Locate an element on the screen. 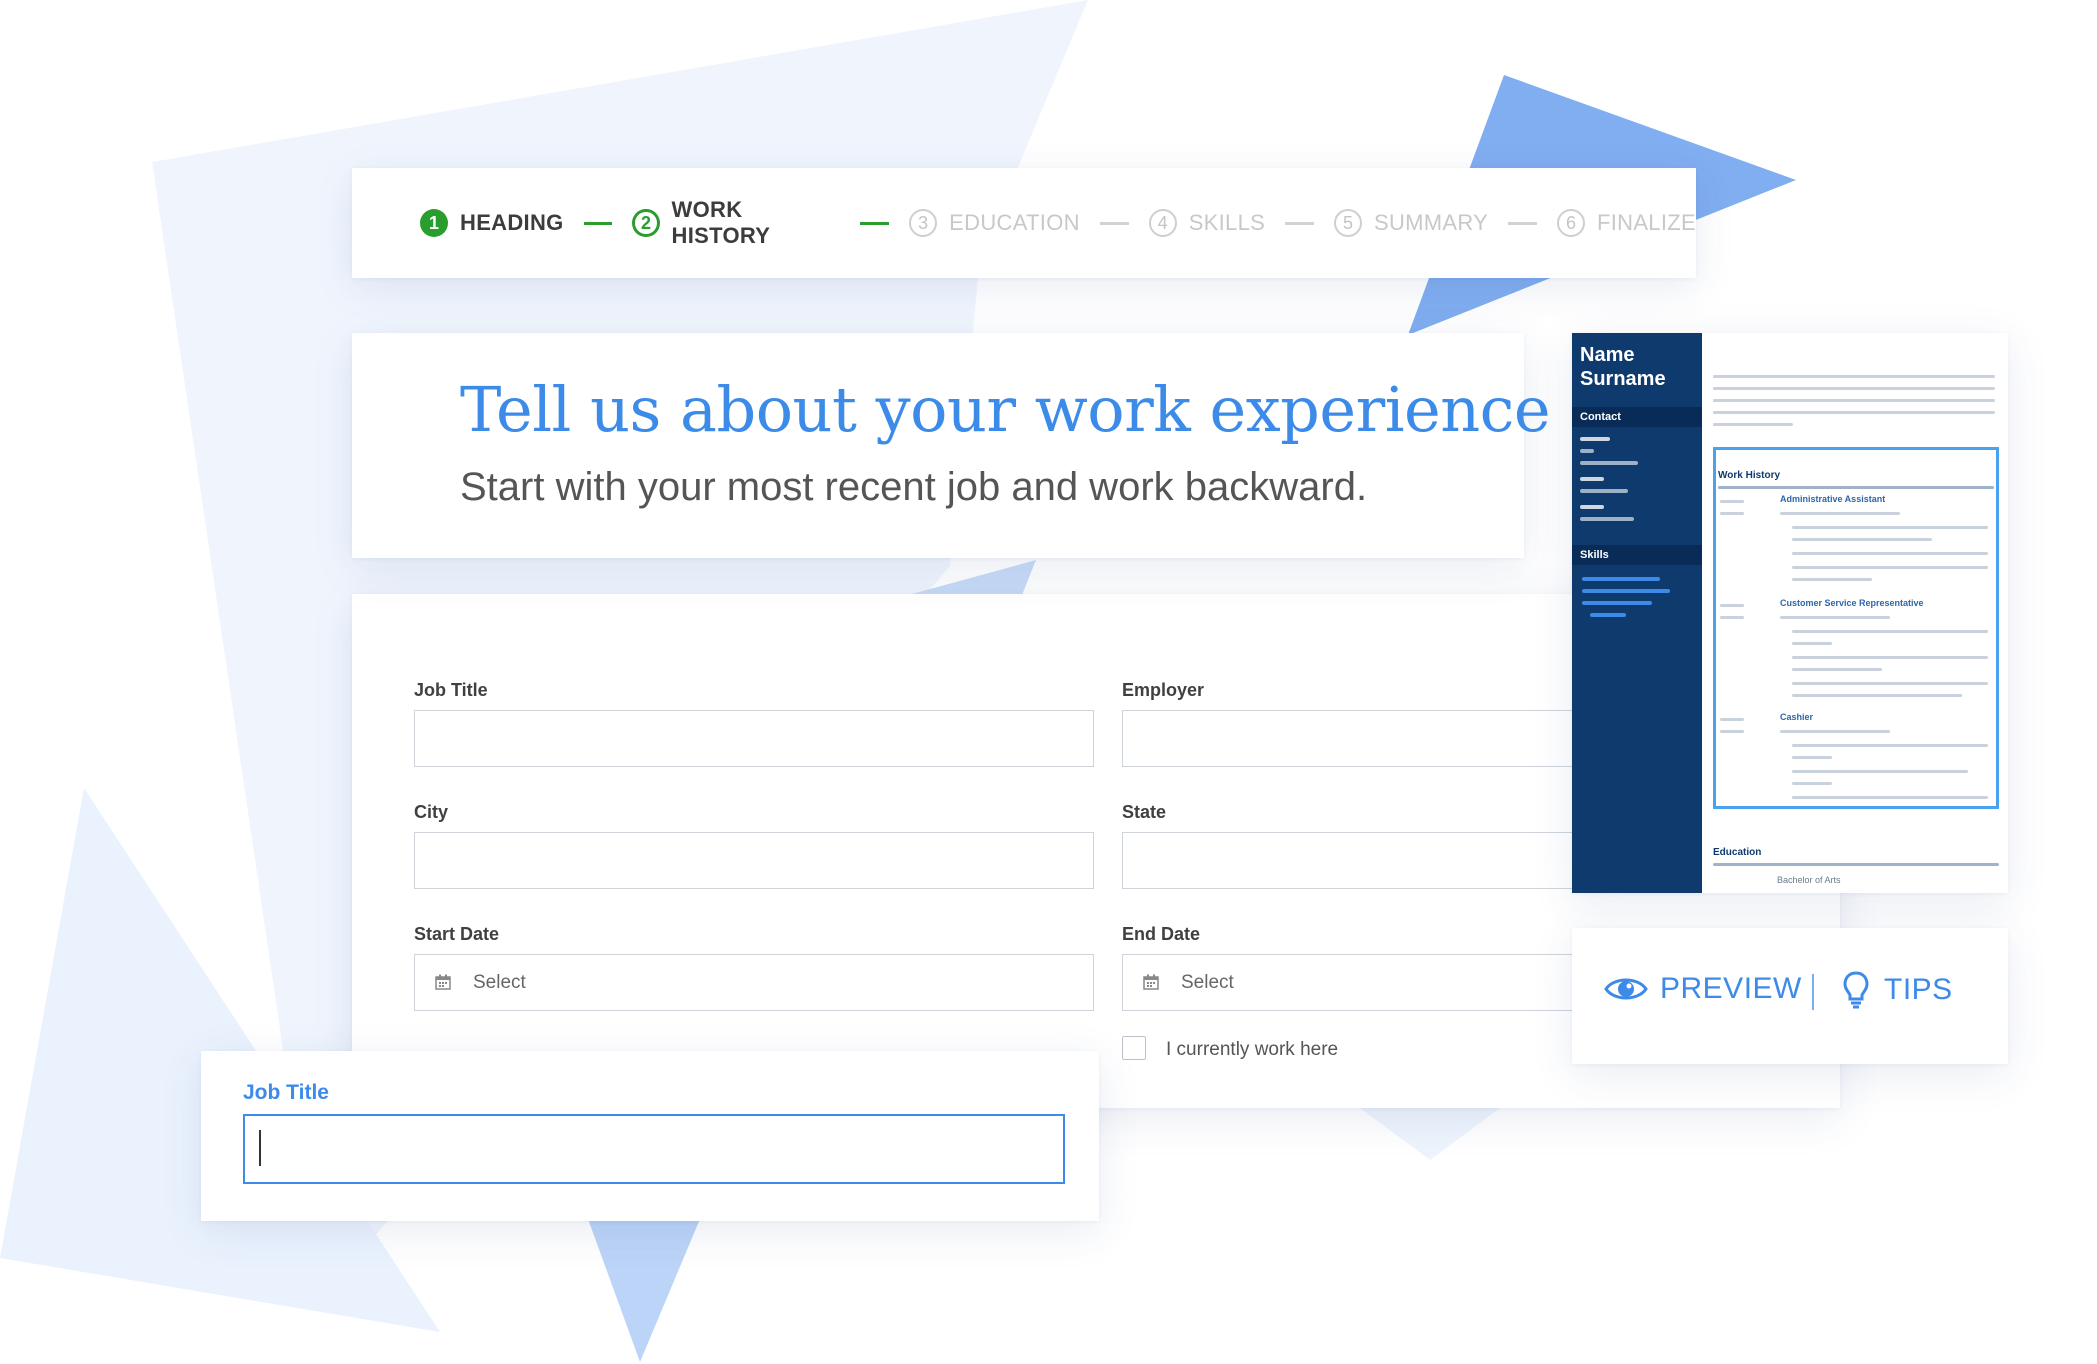 Image resolution: width=2097 pixels, height=1364 pixels. step-label: EDUCATION is located at coordinates (1014, 222).